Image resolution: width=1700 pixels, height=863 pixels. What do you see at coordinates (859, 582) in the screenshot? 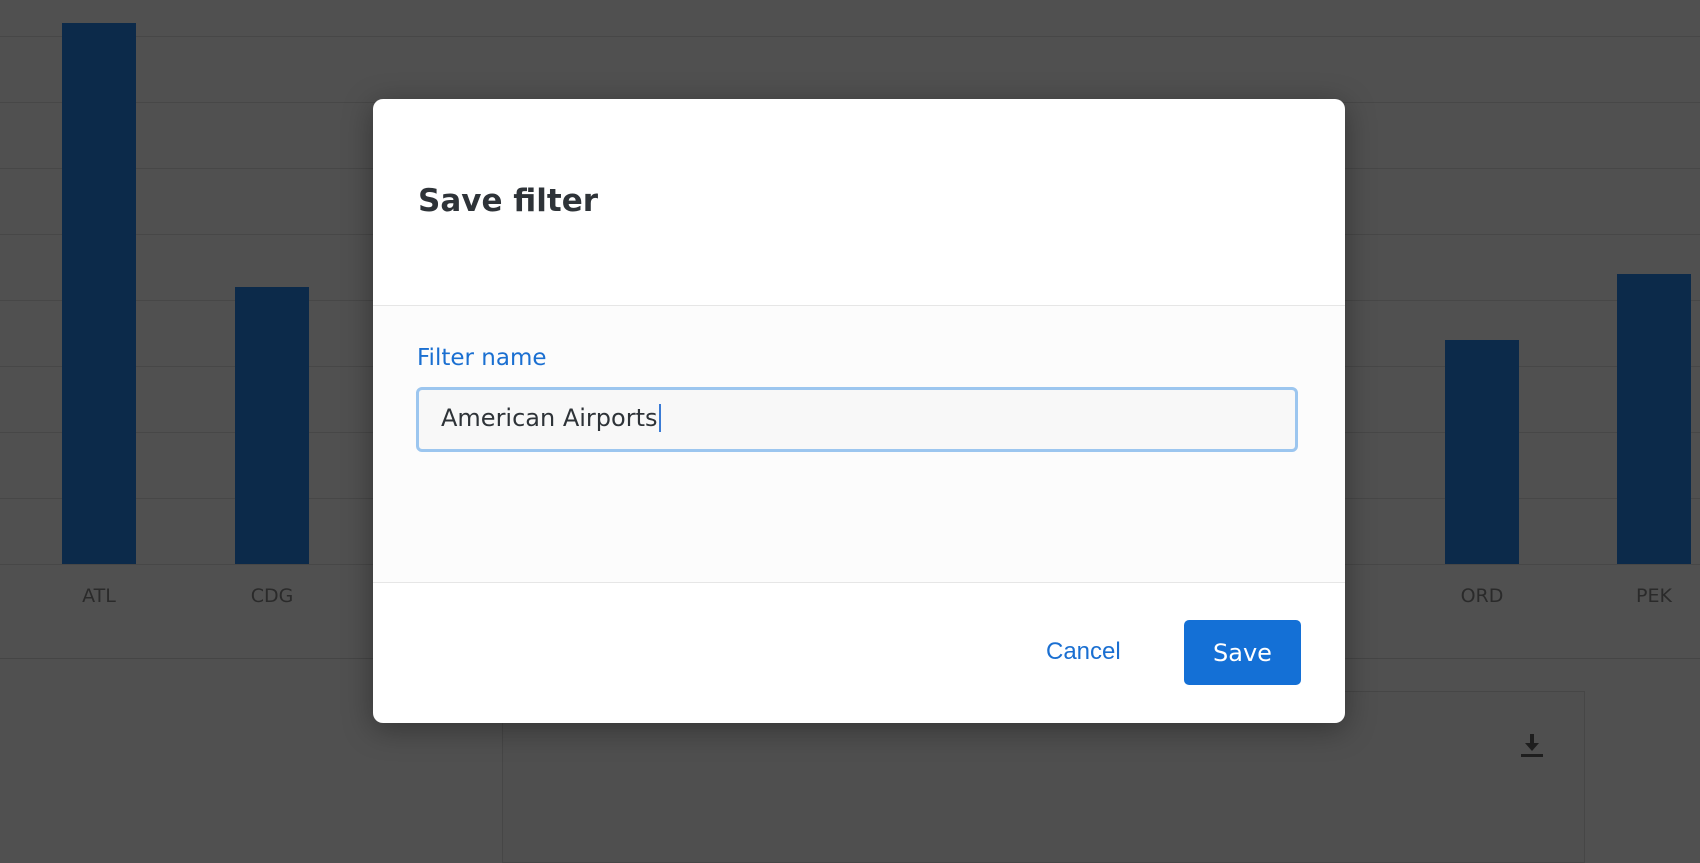
I see `footer-divider` at bounding box center [859, 582].